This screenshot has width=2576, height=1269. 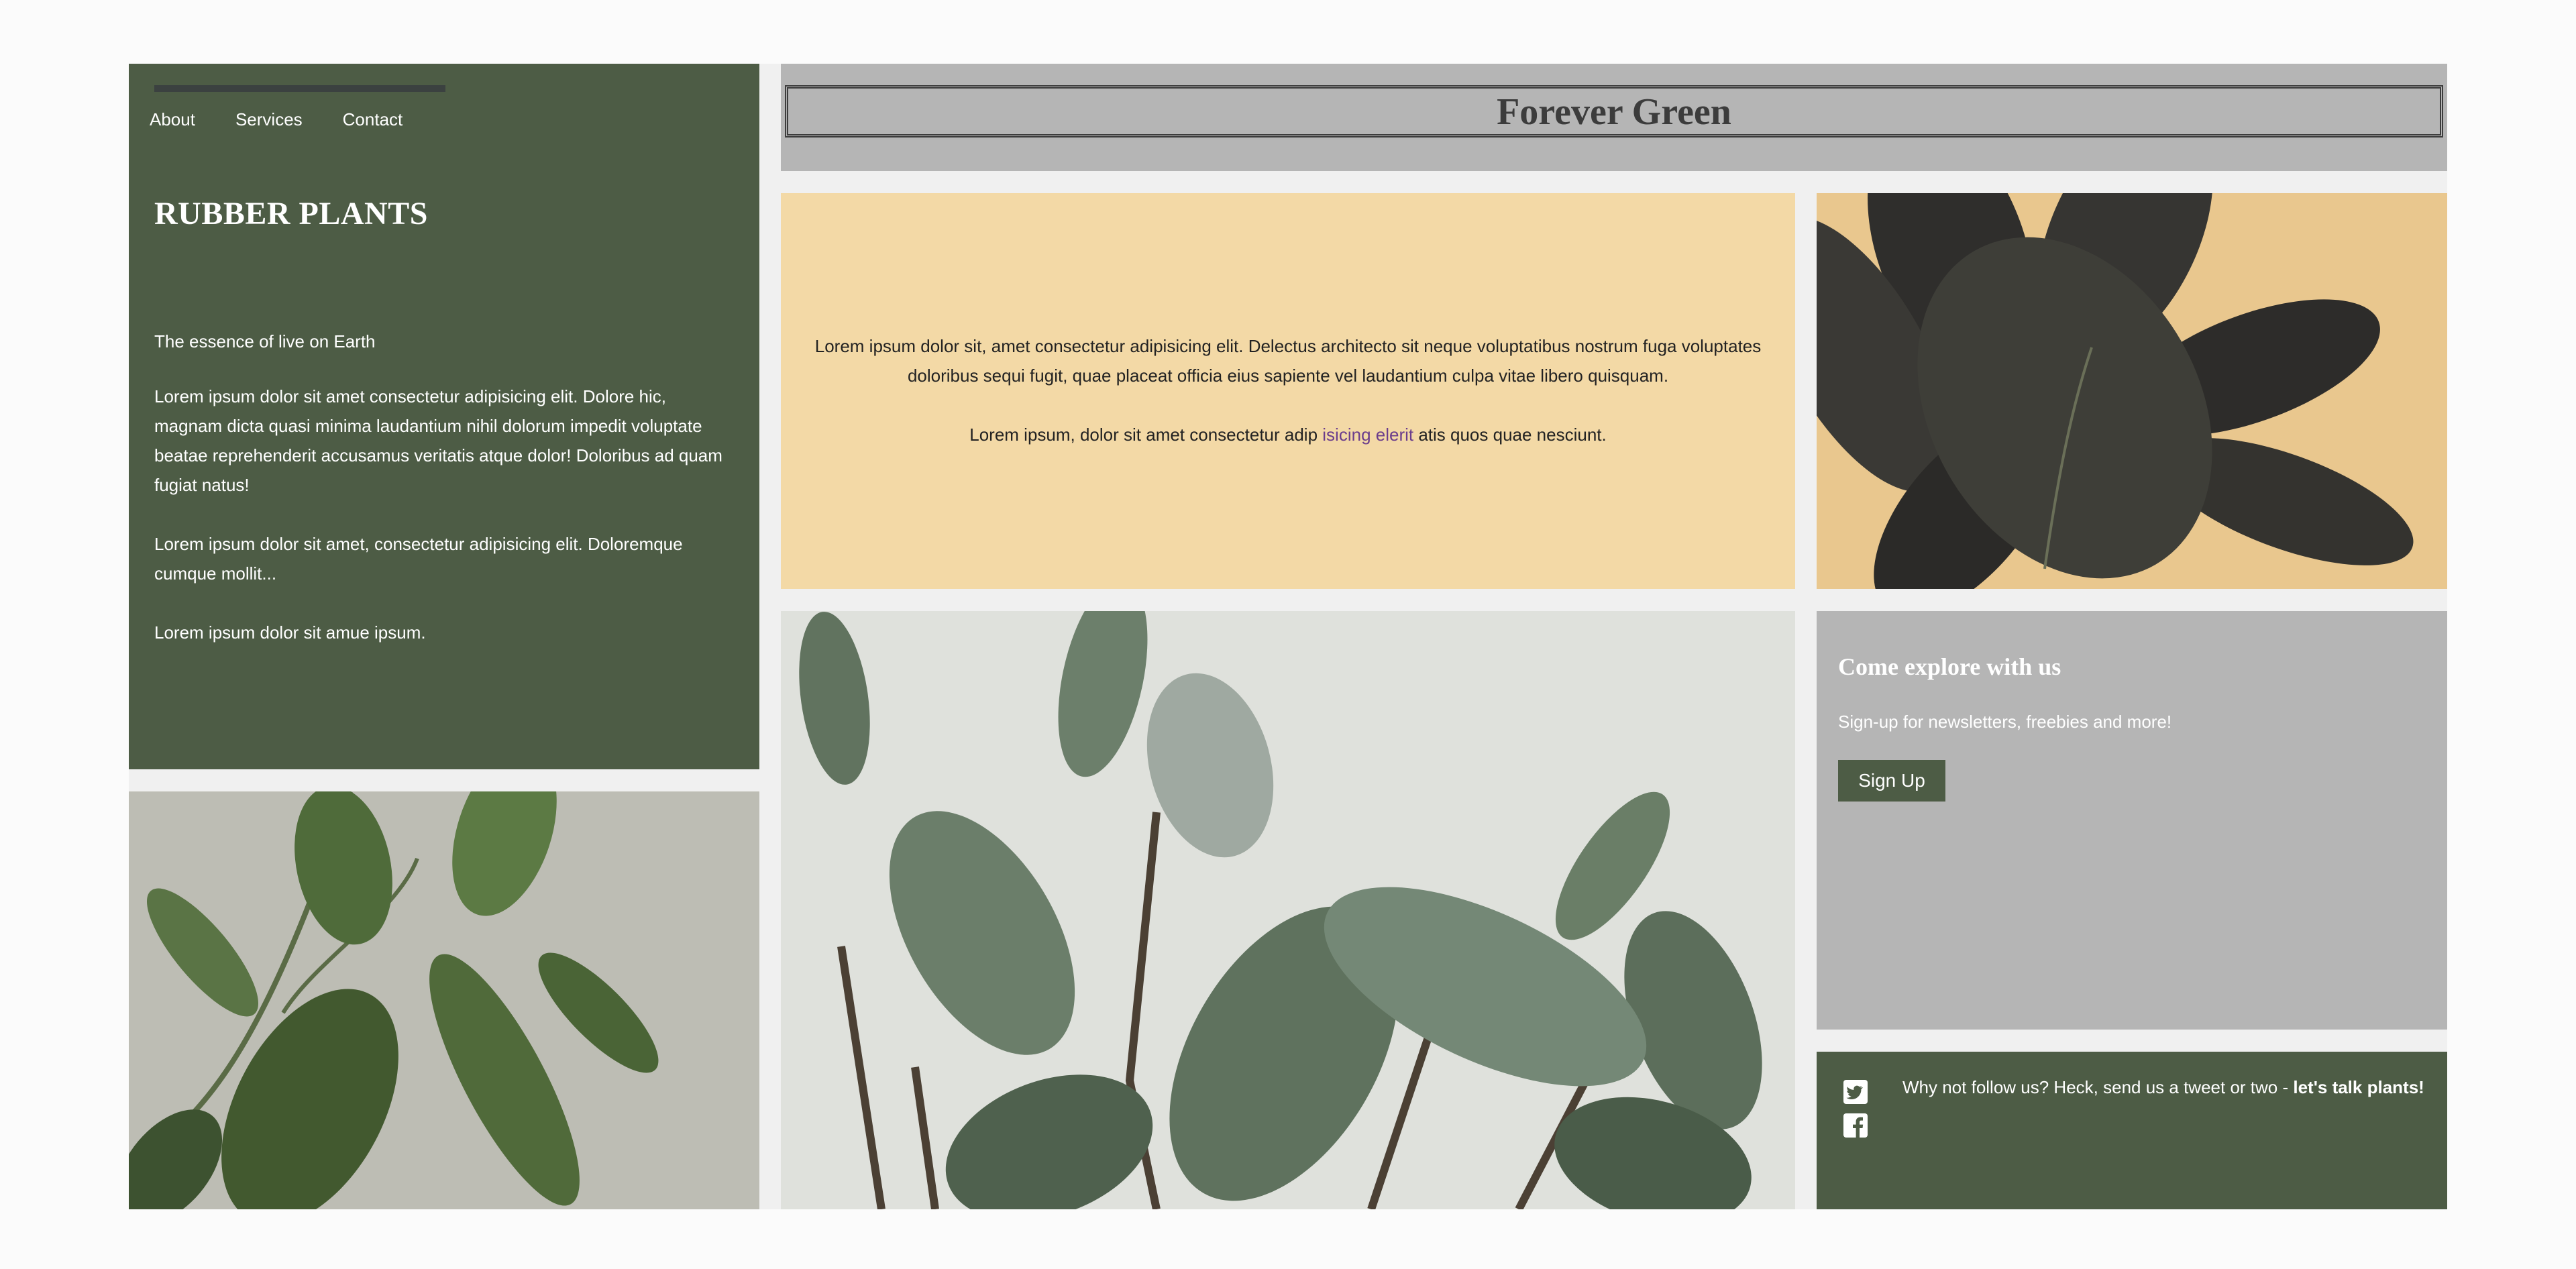 What do you see at coordinates (291, 213) in the screenshot?
I see `section-title: RUBBER PLANTS` at bounding box center [291, 213].